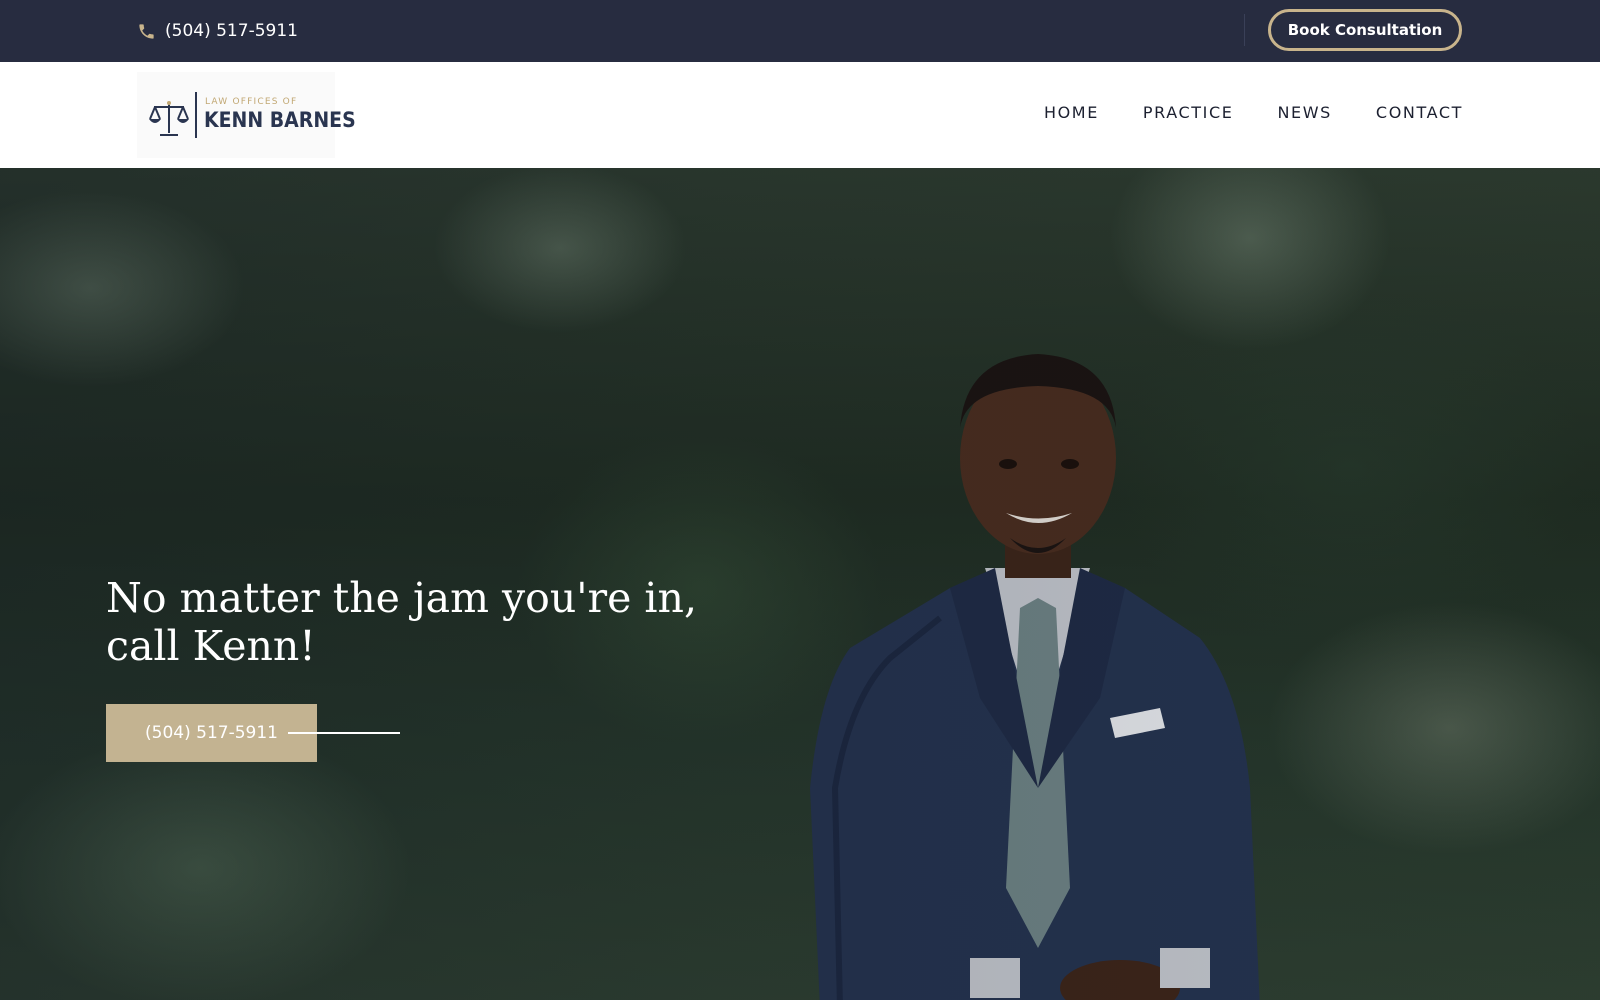  I want to click on site-logo: LAW OFFICES OF KENN BARNES, so click(246, 115).